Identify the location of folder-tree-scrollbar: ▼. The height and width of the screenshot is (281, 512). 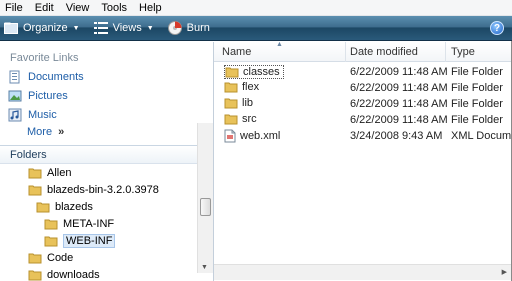
(205, 198).